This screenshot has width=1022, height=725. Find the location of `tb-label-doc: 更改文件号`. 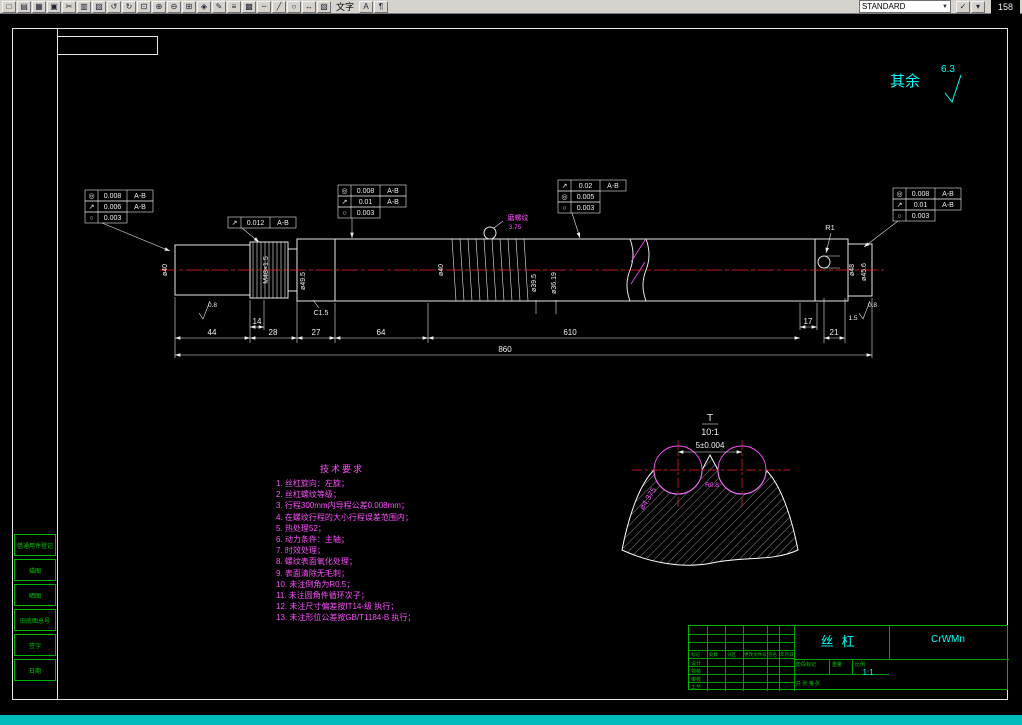

tb-label-doc: 更改文件号 is located at coordinates (755, 654).